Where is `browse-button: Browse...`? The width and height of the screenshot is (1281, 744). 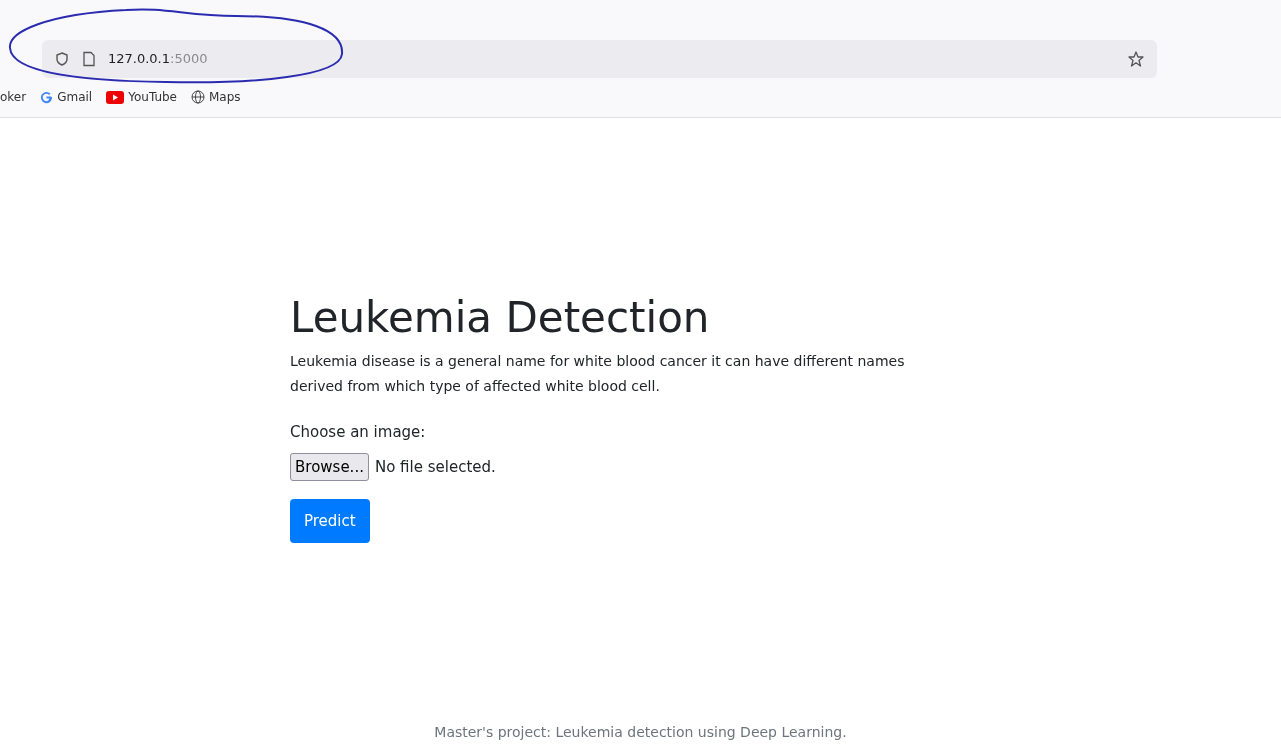 browse-button: Browse... is located at coordinates (329, 467).